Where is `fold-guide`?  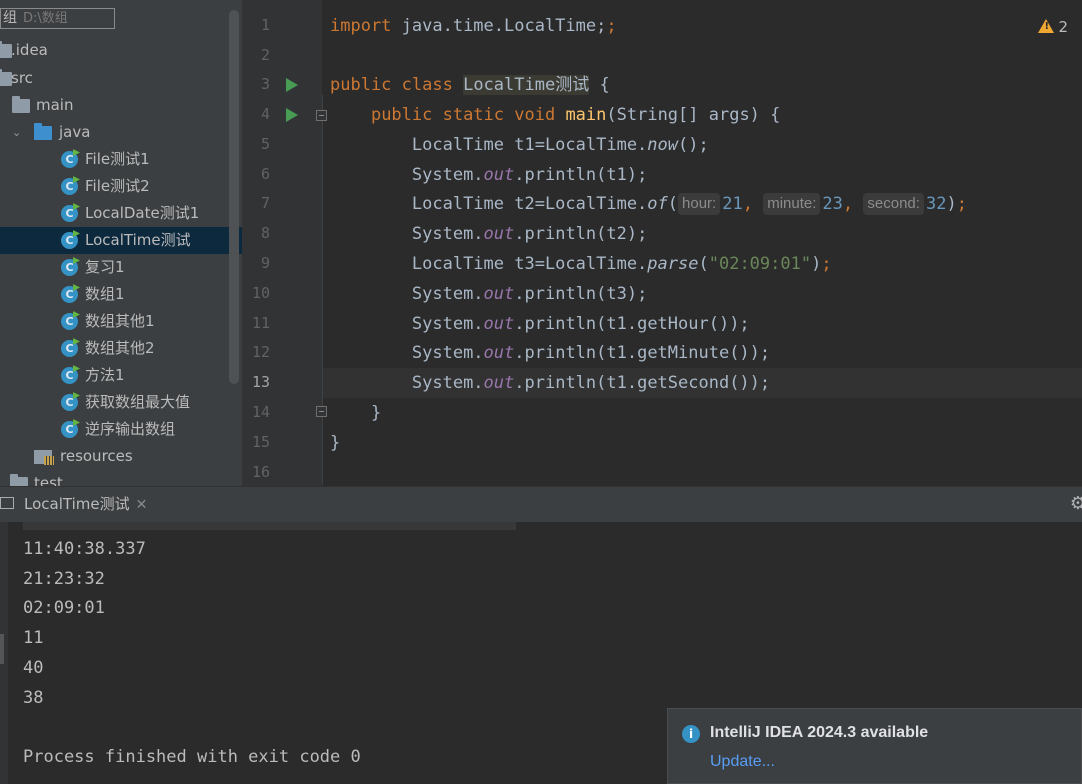 fold-guide is located at coordinates (322, 290).